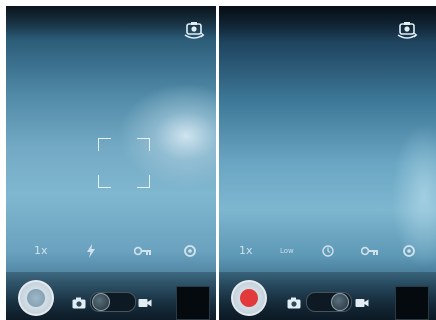 The height and width of the screenshot is (320, 436). I want to click on timer-icon, so click(328, 251).